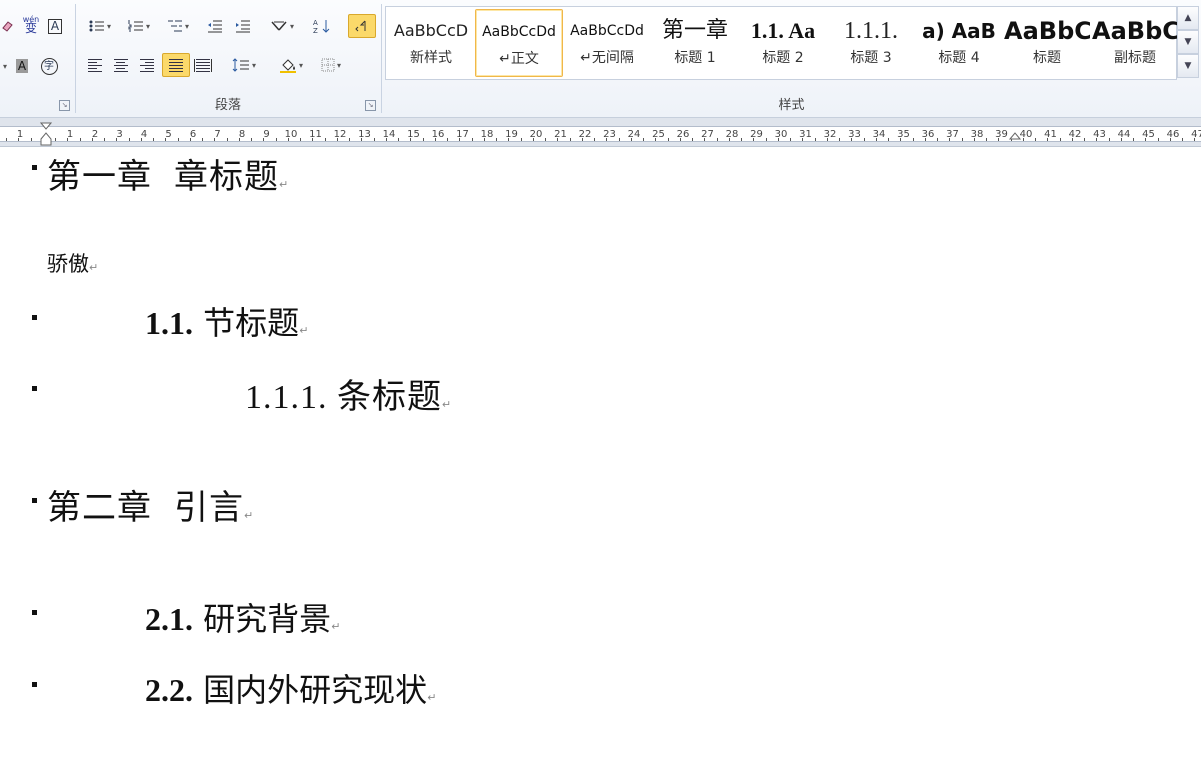  I want to click on heading-number: 1.1., so click(169, 323).